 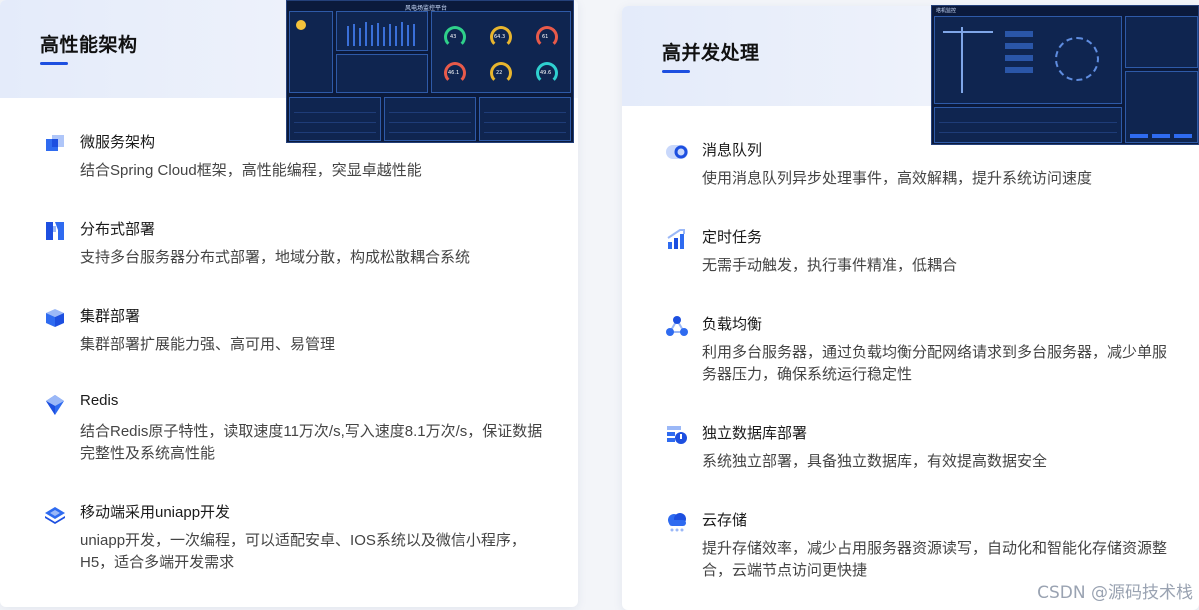 I want to click on status-panel, so click(x=1161, y=42).